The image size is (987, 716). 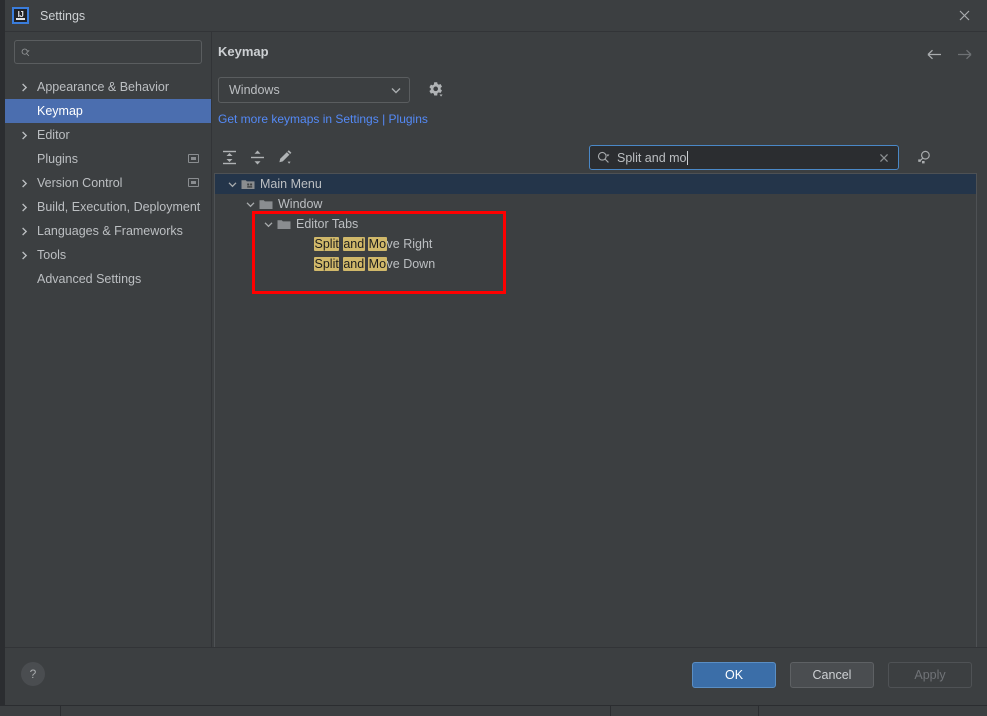 I want to click on gear-icon, so click(x=436, y=89).